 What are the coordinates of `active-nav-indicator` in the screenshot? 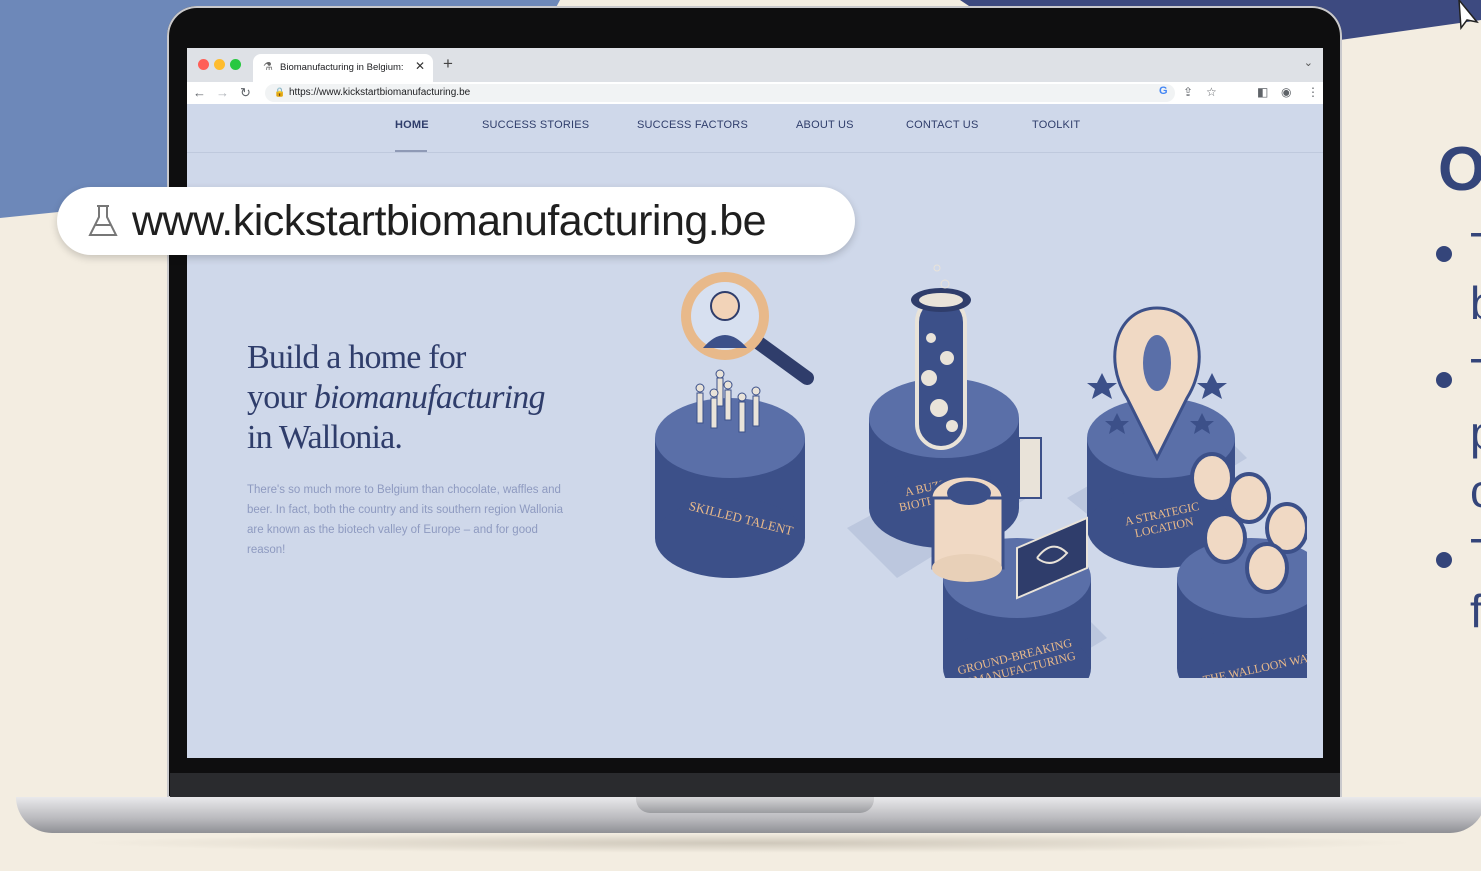 It's located at (411, 151).